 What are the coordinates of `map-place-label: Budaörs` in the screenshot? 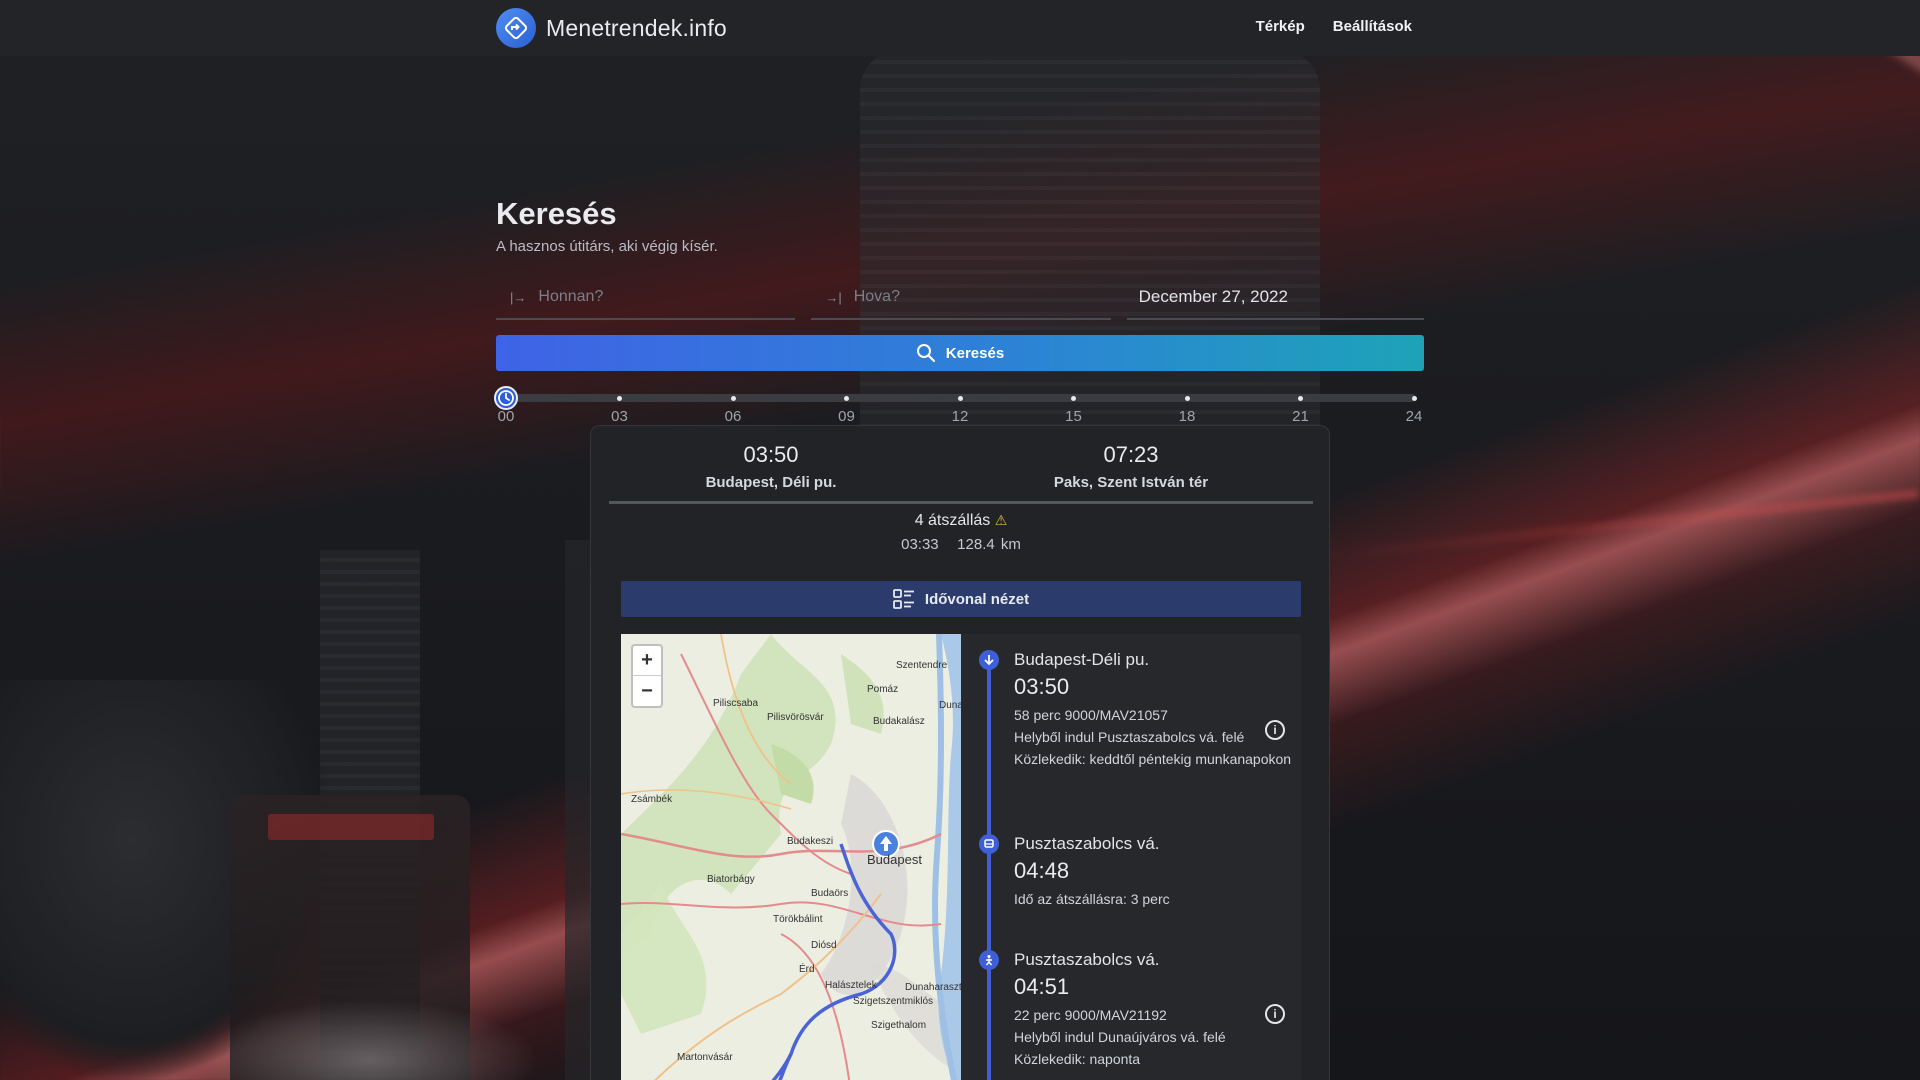 It's located at (830, 893).